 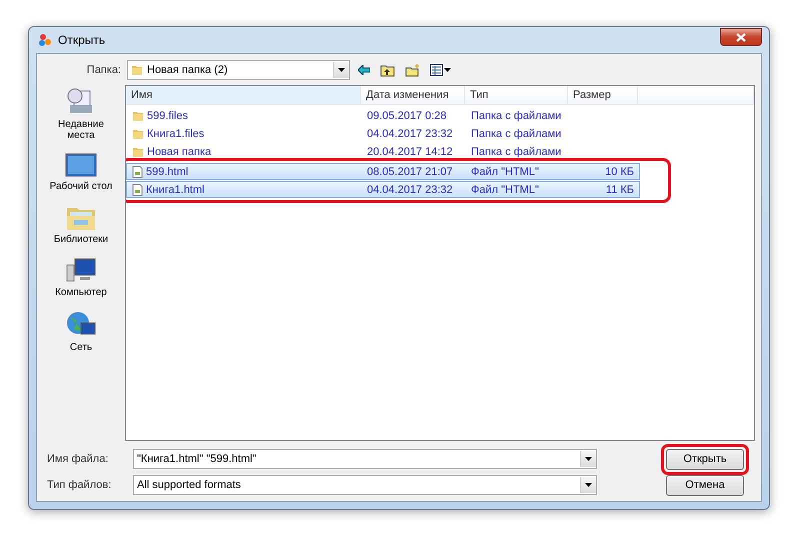 I want to click on place-label: Библиотеки, so click(x=81, y=239).